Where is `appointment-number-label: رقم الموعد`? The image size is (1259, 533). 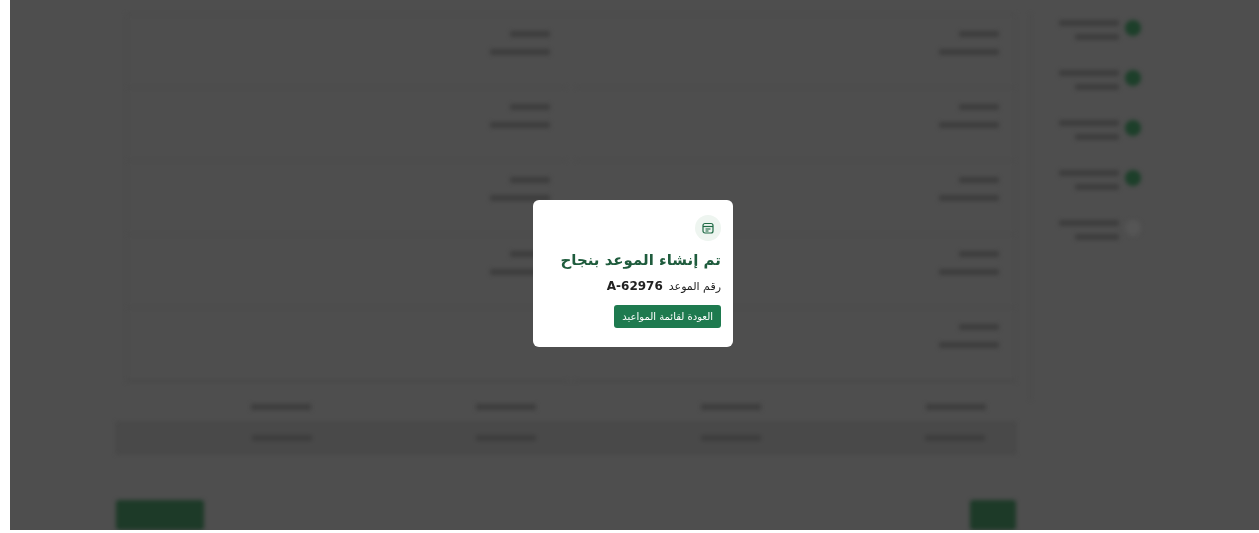 appointment-number-label: رقم الموعد is located at coordinates (694, 286).